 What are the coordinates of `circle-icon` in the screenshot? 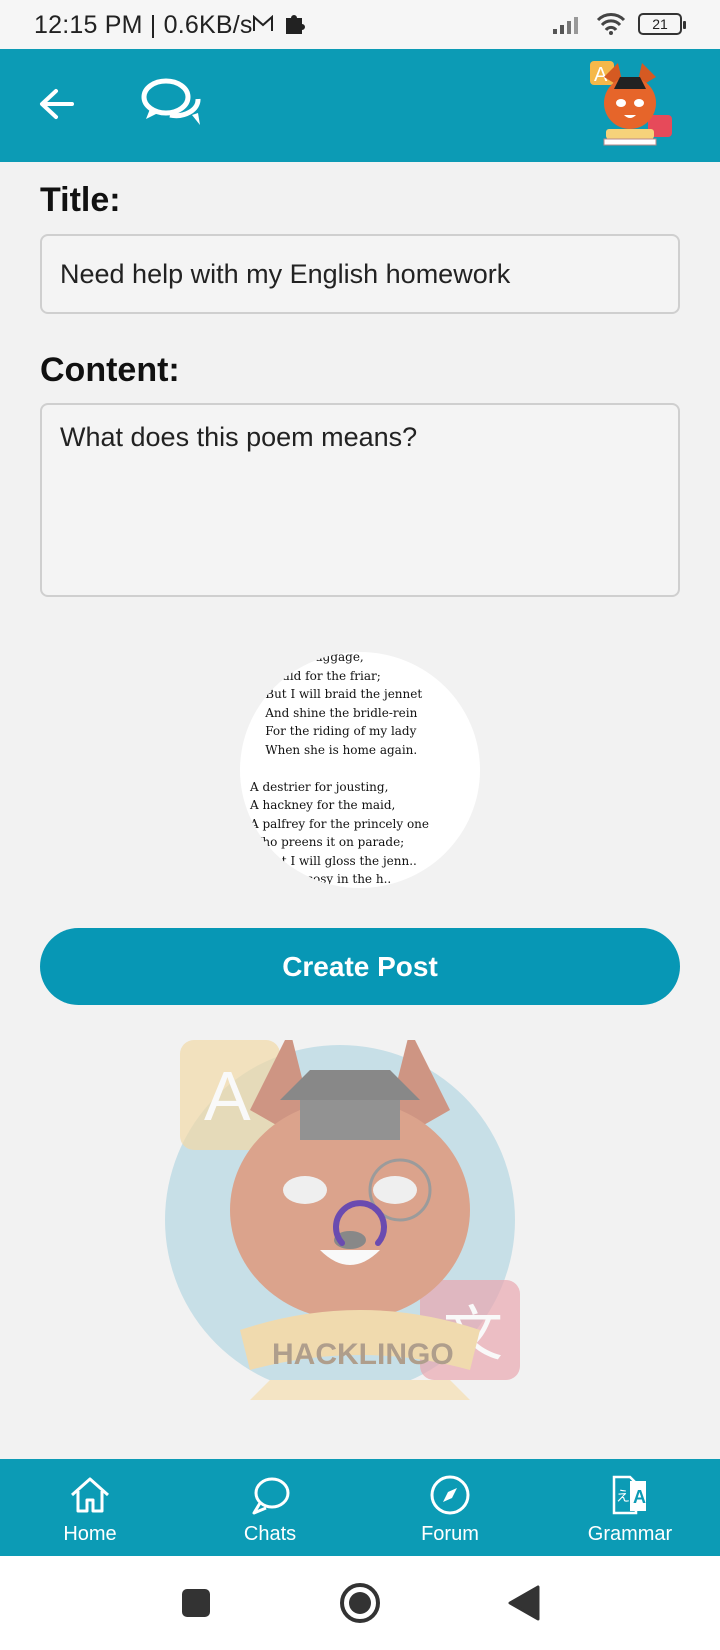 It's located at (360, 1603).